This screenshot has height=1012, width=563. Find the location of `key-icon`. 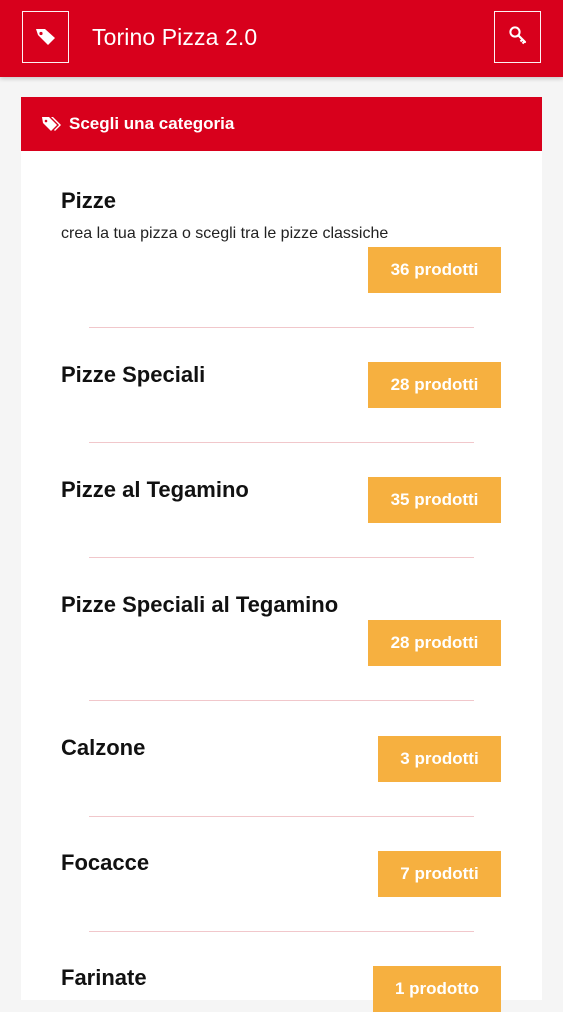

key-icon is located at coordinates (517, 37).